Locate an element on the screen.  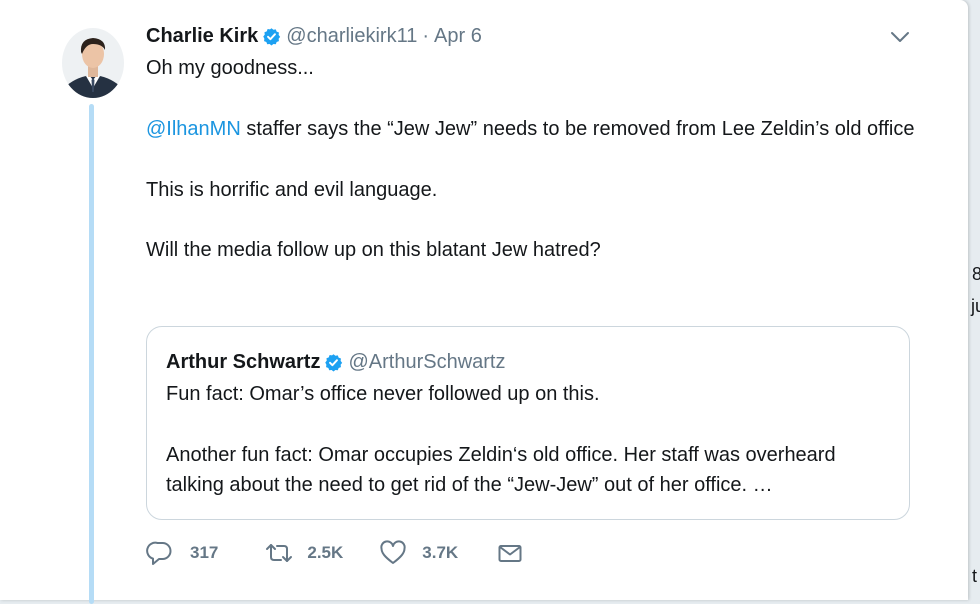
avatar is located at coordinates (93, 63).